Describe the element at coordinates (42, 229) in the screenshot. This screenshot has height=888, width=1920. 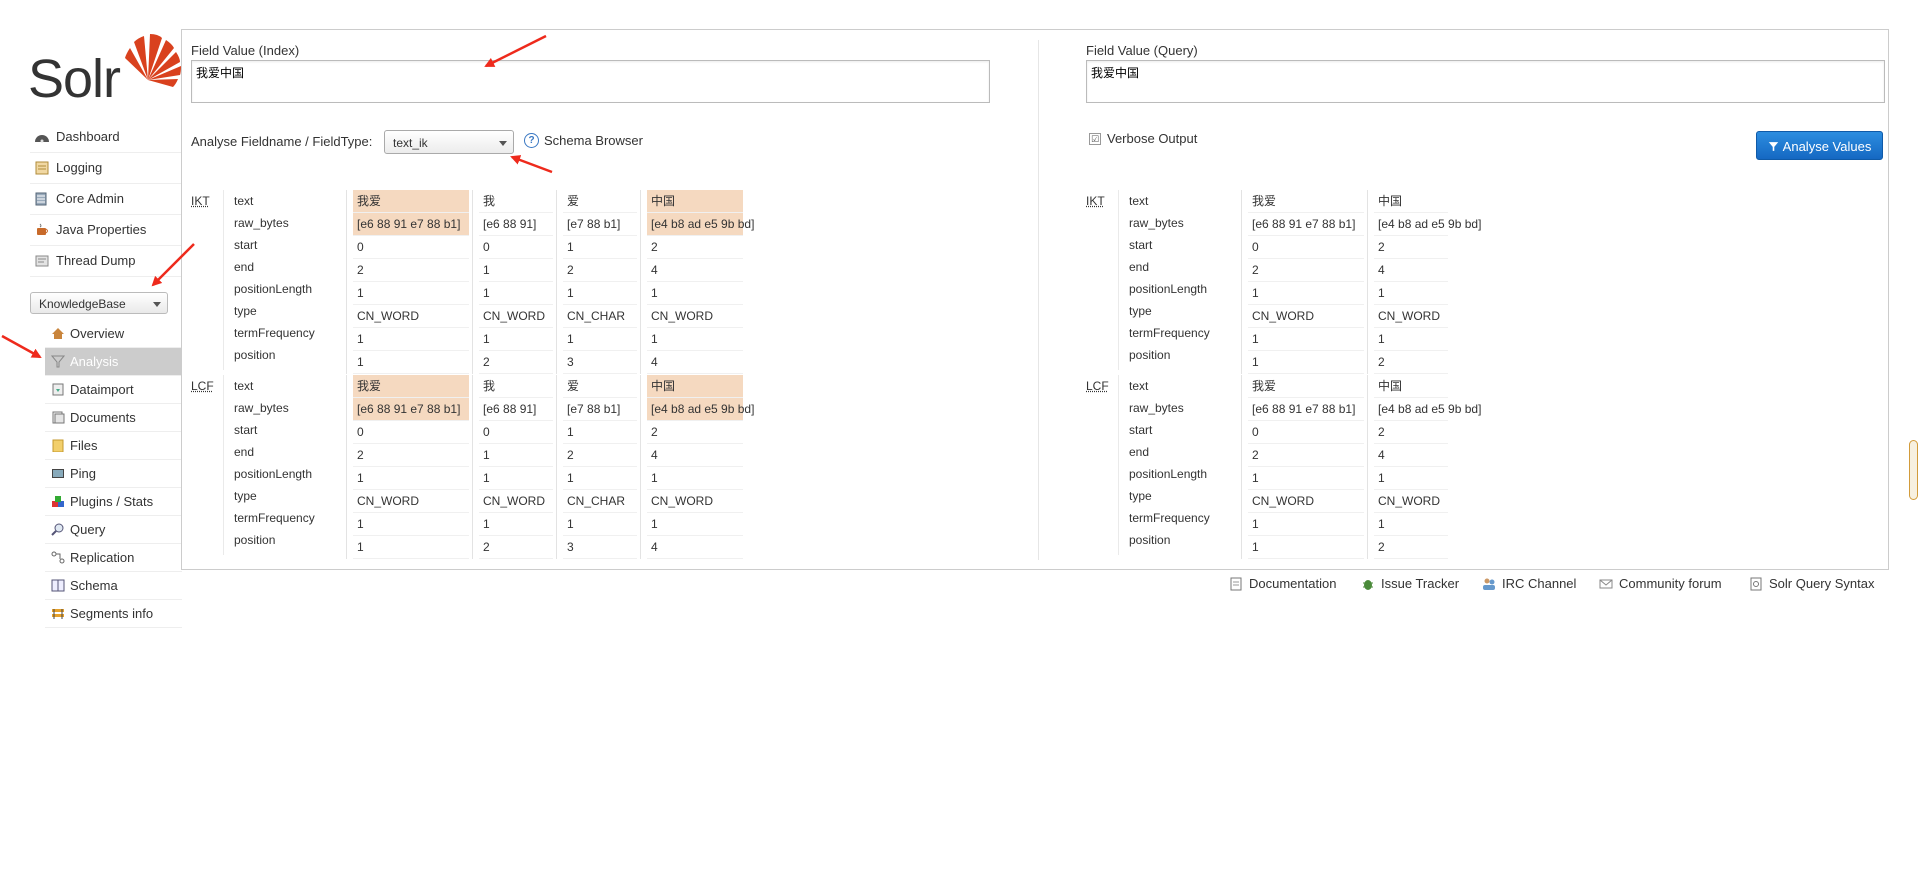
I see `java-icon` at that location.